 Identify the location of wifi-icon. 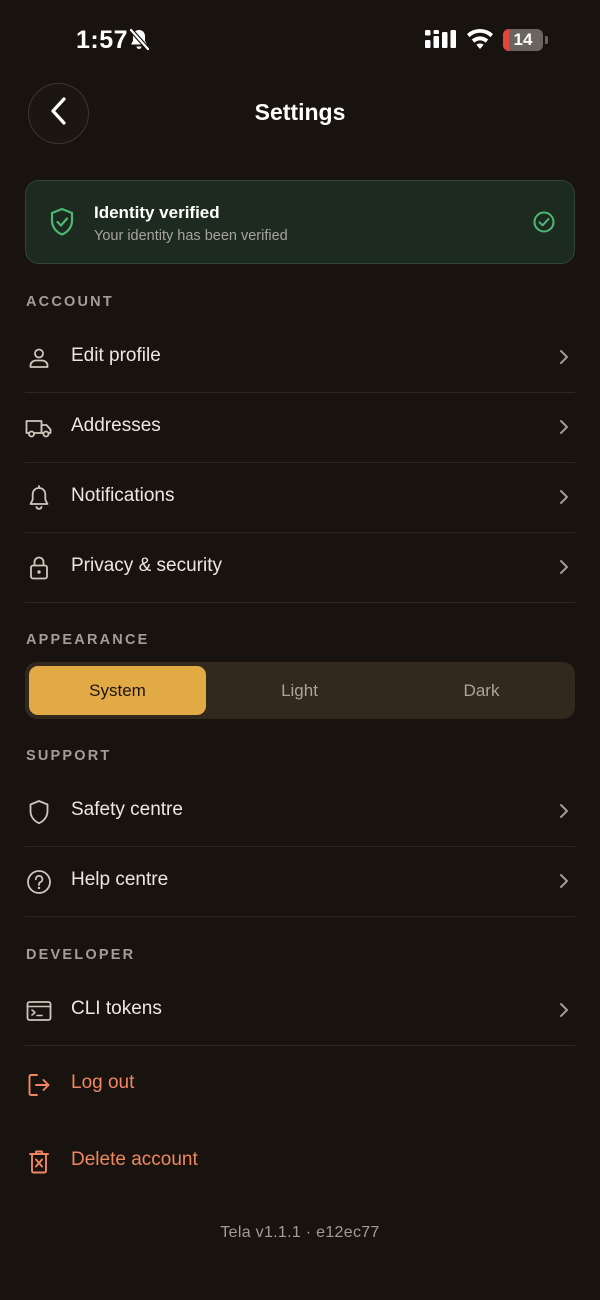
(480, 41).